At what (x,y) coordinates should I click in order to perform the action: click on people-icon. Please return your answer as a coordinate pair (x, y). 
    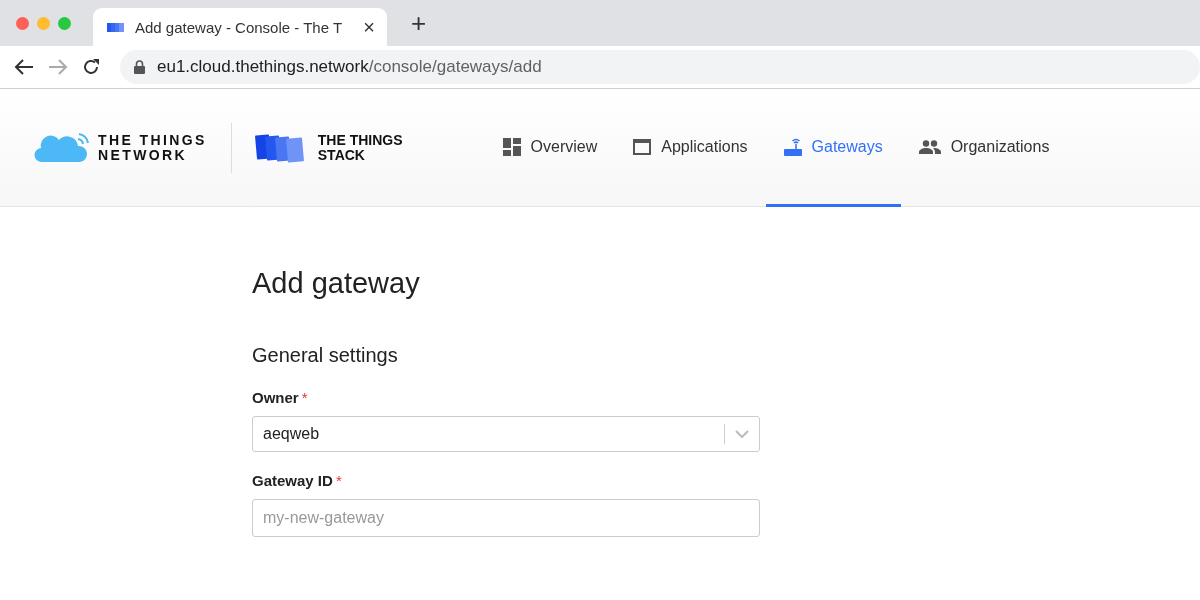
    Looking at the image, I should click on (929, 146).